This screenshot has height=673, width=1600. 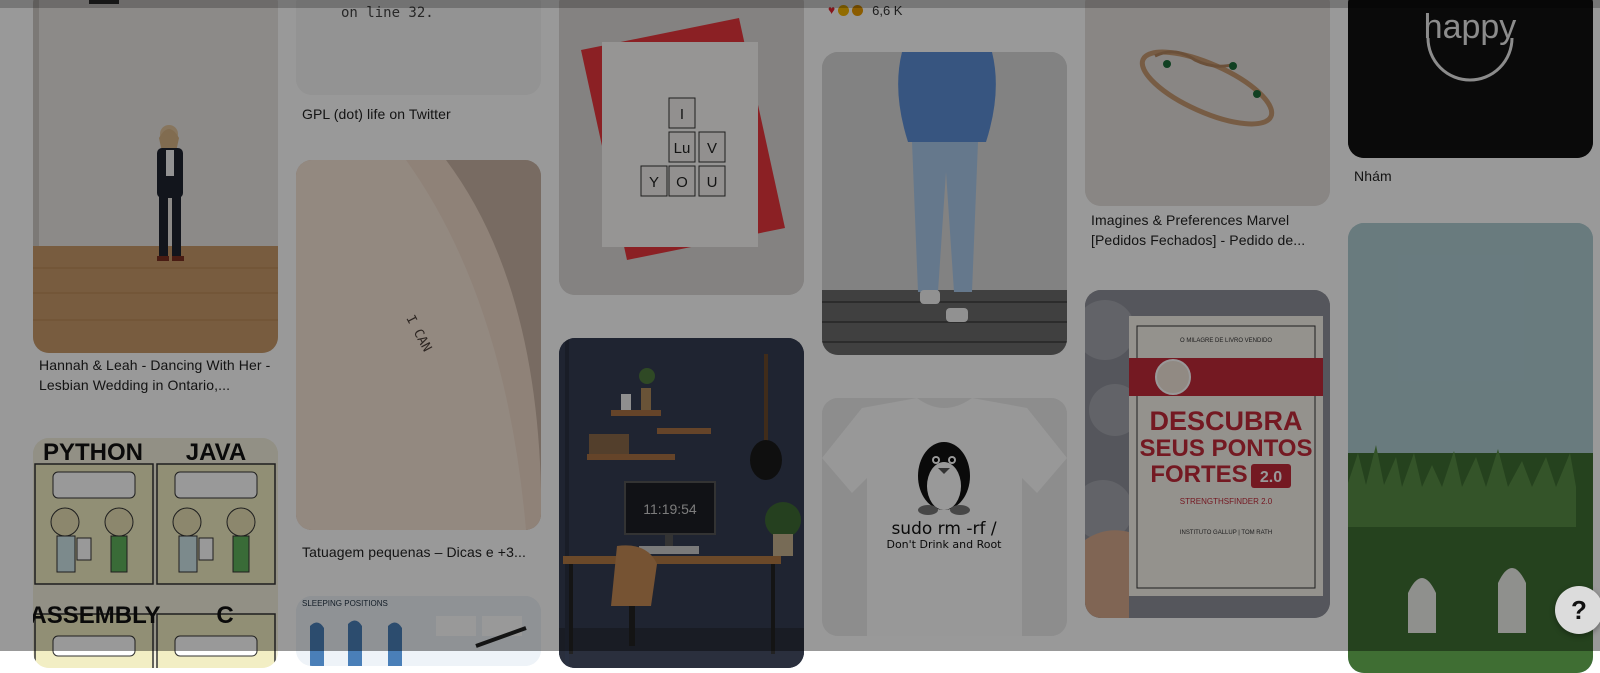 I want to click on pin-image-sleeping: SLEEPING POSITIONS, so click(x=418, y=631).